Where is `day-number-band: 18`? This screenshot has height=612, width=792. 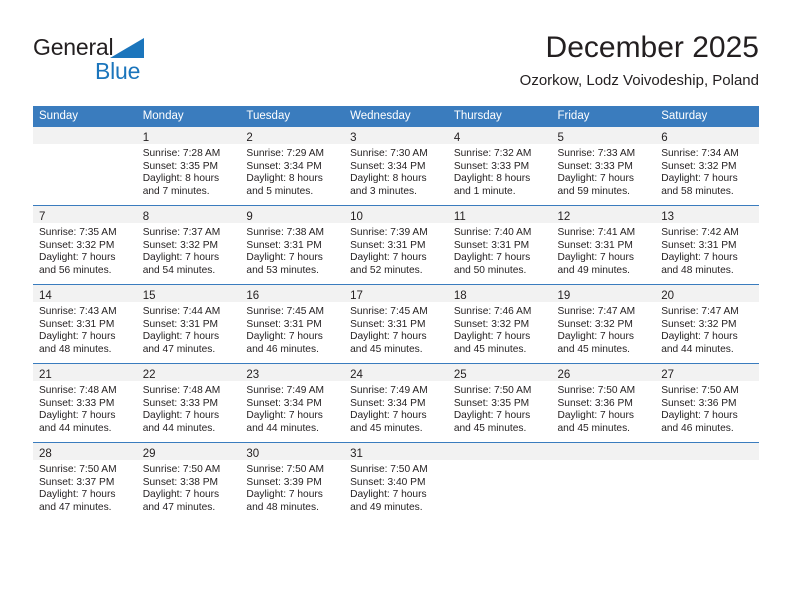 day-number-band: 18 is located at coordinates (499, 293).